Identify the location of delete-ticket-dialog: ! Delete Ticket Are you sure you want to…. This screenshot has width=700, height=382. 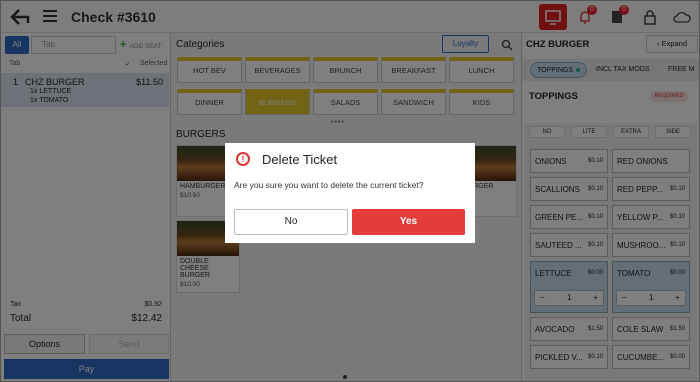
(350, 193).